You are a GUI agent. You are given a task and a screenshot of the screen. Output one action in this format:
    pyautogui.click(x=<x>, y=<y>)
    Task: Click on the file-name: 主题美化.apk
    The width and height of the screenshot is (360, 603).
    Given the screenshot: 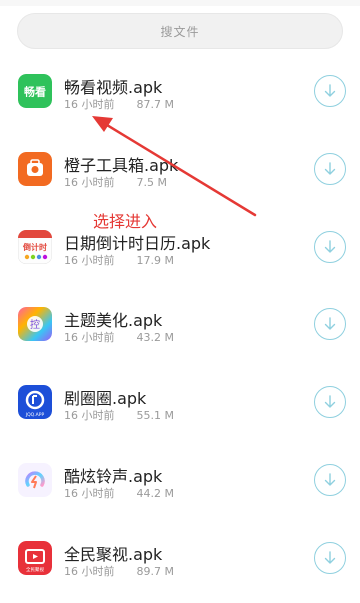 What is the action you would take?
    pyautogui.click(x=113, y=321)
    